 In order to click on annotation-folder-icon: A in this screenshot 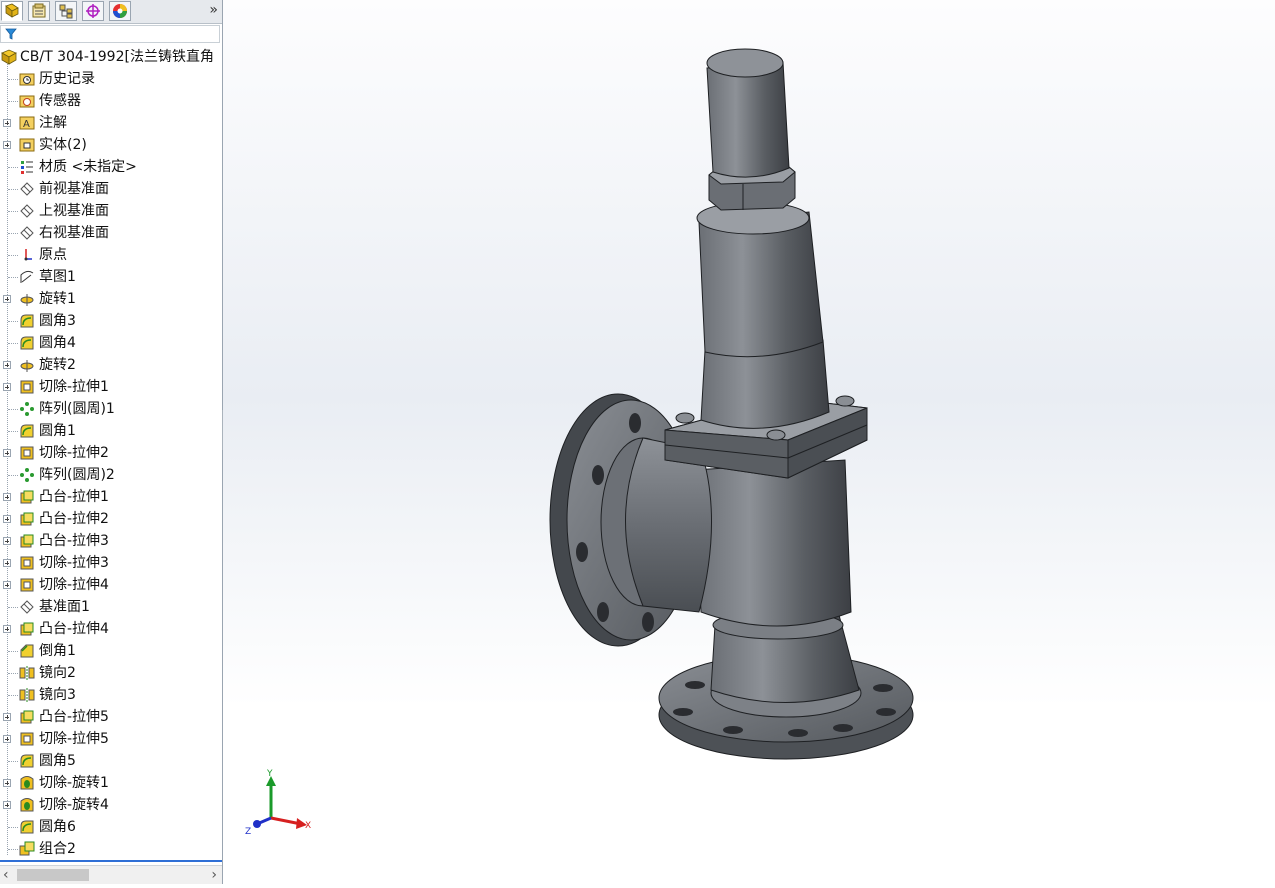, I will do `click(27, 123)`.